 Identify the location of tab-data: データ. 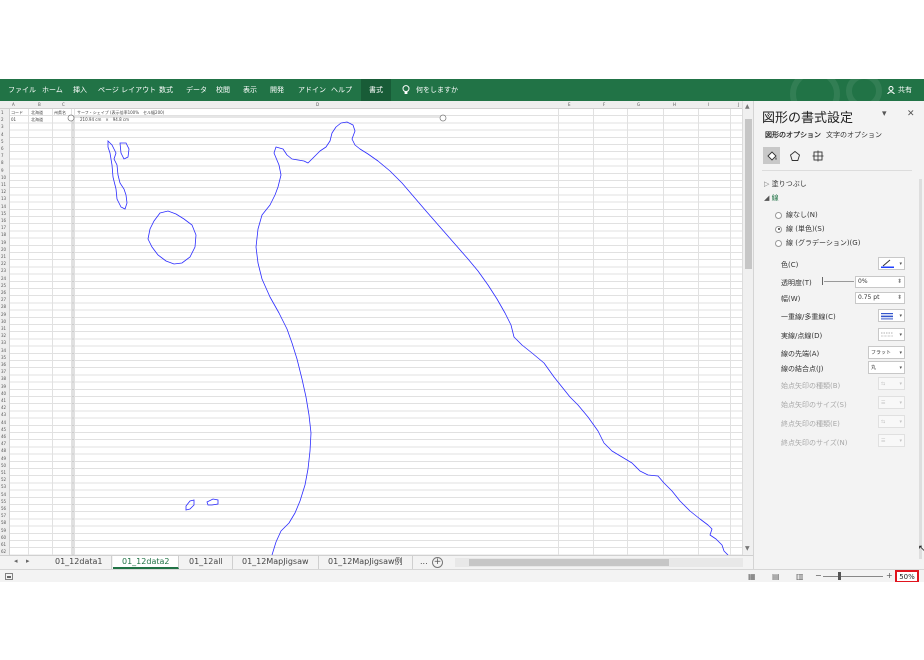
(196, 90).